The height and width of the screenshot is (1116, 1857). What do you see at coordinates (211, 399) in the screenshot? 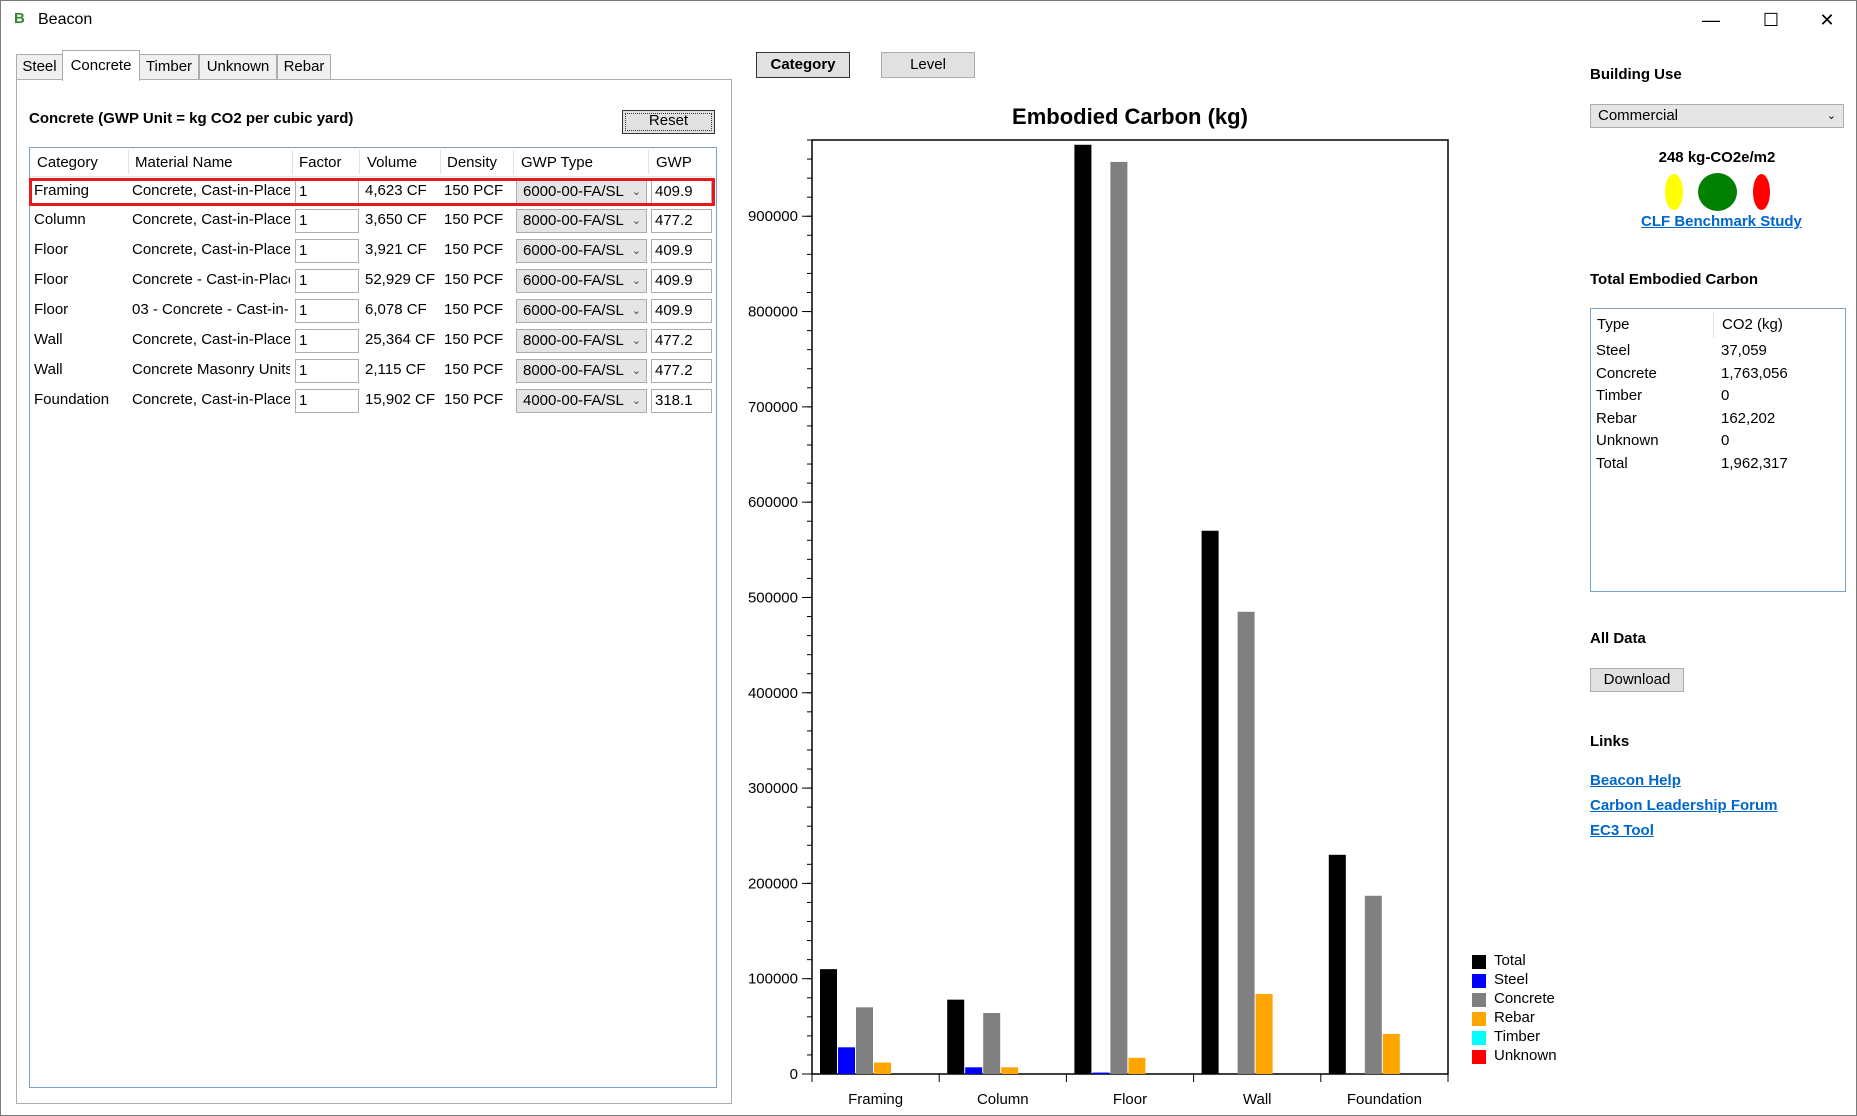
I see `cell-material: Concrete, Cast-in-Place` at bounding box center [211, 399].